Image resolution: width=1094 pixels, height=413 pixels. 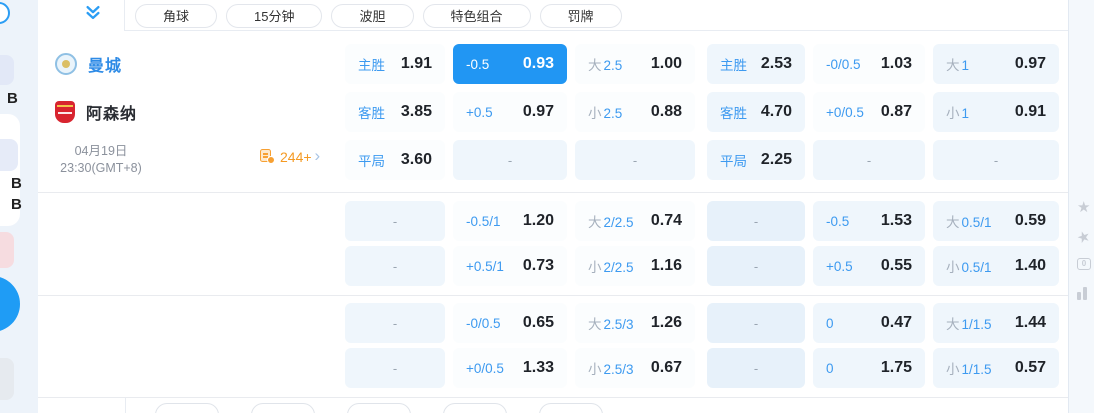 I want to click on odds-cell: 大 2.5 1.00, so click(x=635, y=64).